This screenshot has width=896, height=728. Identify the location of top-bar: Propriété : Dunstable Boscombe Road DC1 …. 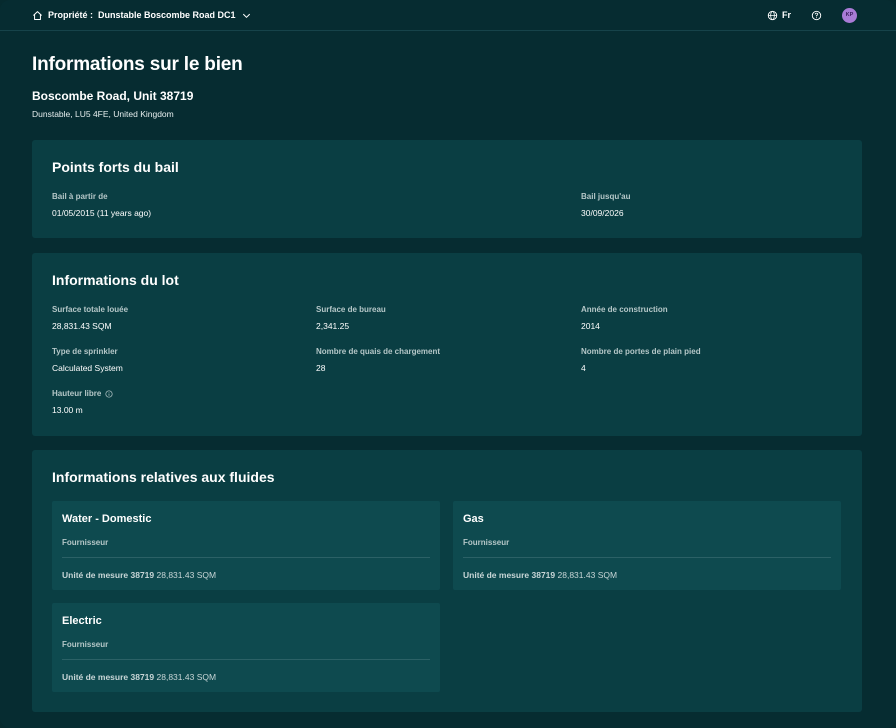
(448, 15).